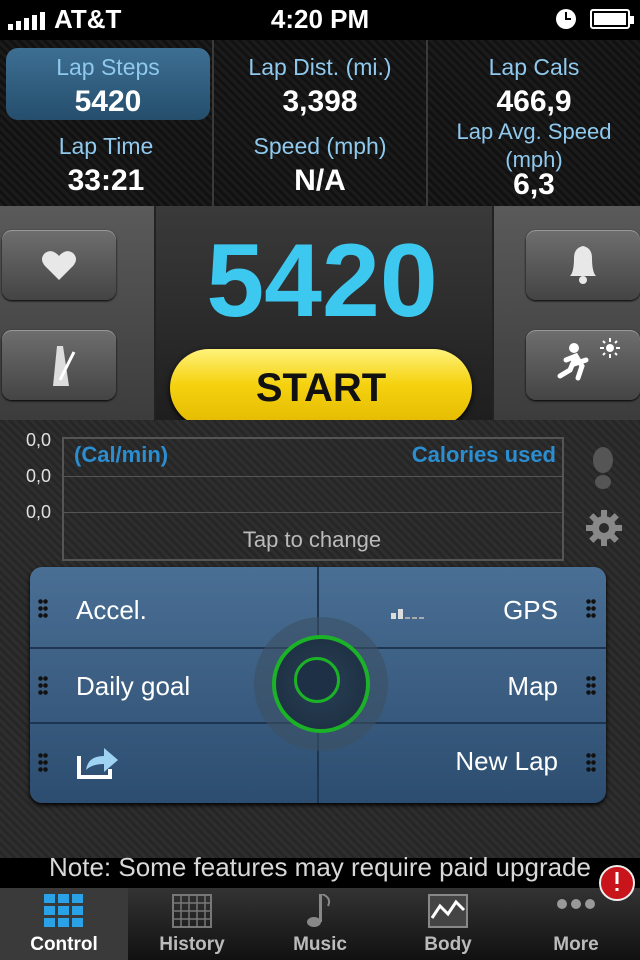  What do you see at coordinates (532, 686) in the screenshot?
I see `map-label: Map` at bounding box center [532, 686].